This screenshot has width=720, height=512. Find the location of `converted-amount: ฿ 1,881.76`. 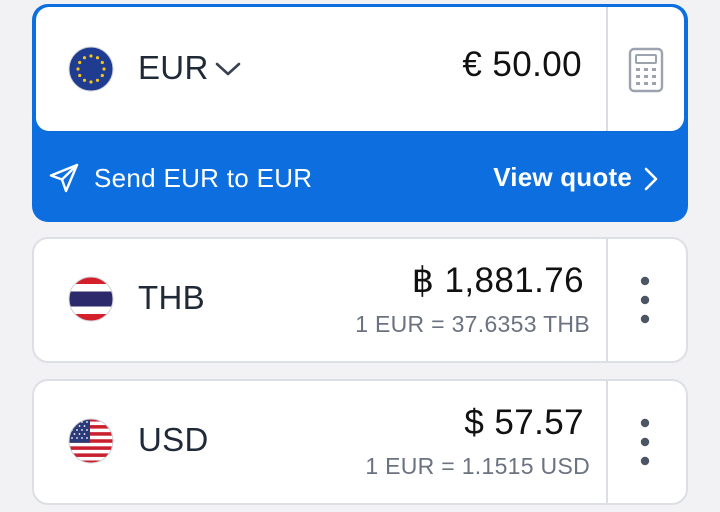

converted-amount: ฿ 1,881.76 is located at coordinates (497, 280).